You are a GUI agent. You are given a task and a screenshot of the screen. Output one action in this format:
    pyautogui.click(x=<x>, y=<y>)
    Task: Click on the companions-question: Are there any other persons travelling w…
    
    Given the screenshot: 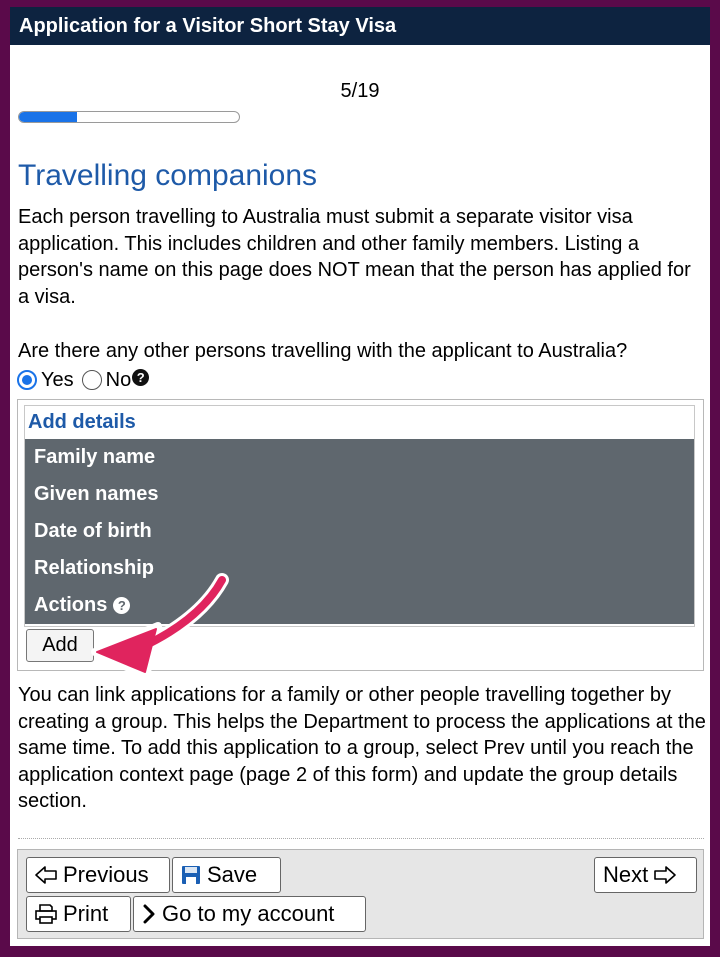 What is the action you would take?
    pyautogui.click(x=323, y=351)
    